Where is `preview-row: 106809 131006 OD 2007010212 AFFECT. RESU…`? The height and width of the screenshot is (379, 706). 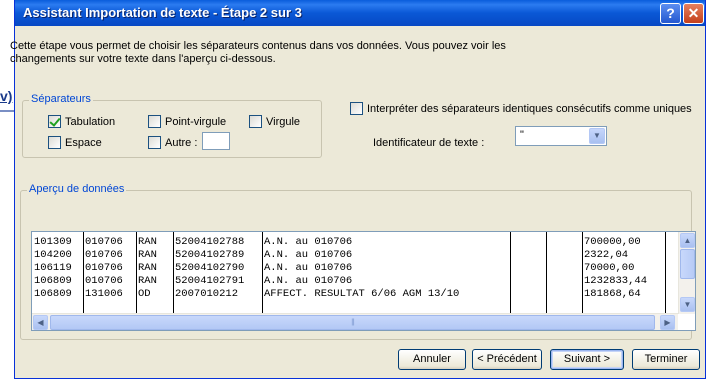 preview-row: 106809 131006 OD 2007010212 AFFECT. RESU… is located at coordinates (355, 294).